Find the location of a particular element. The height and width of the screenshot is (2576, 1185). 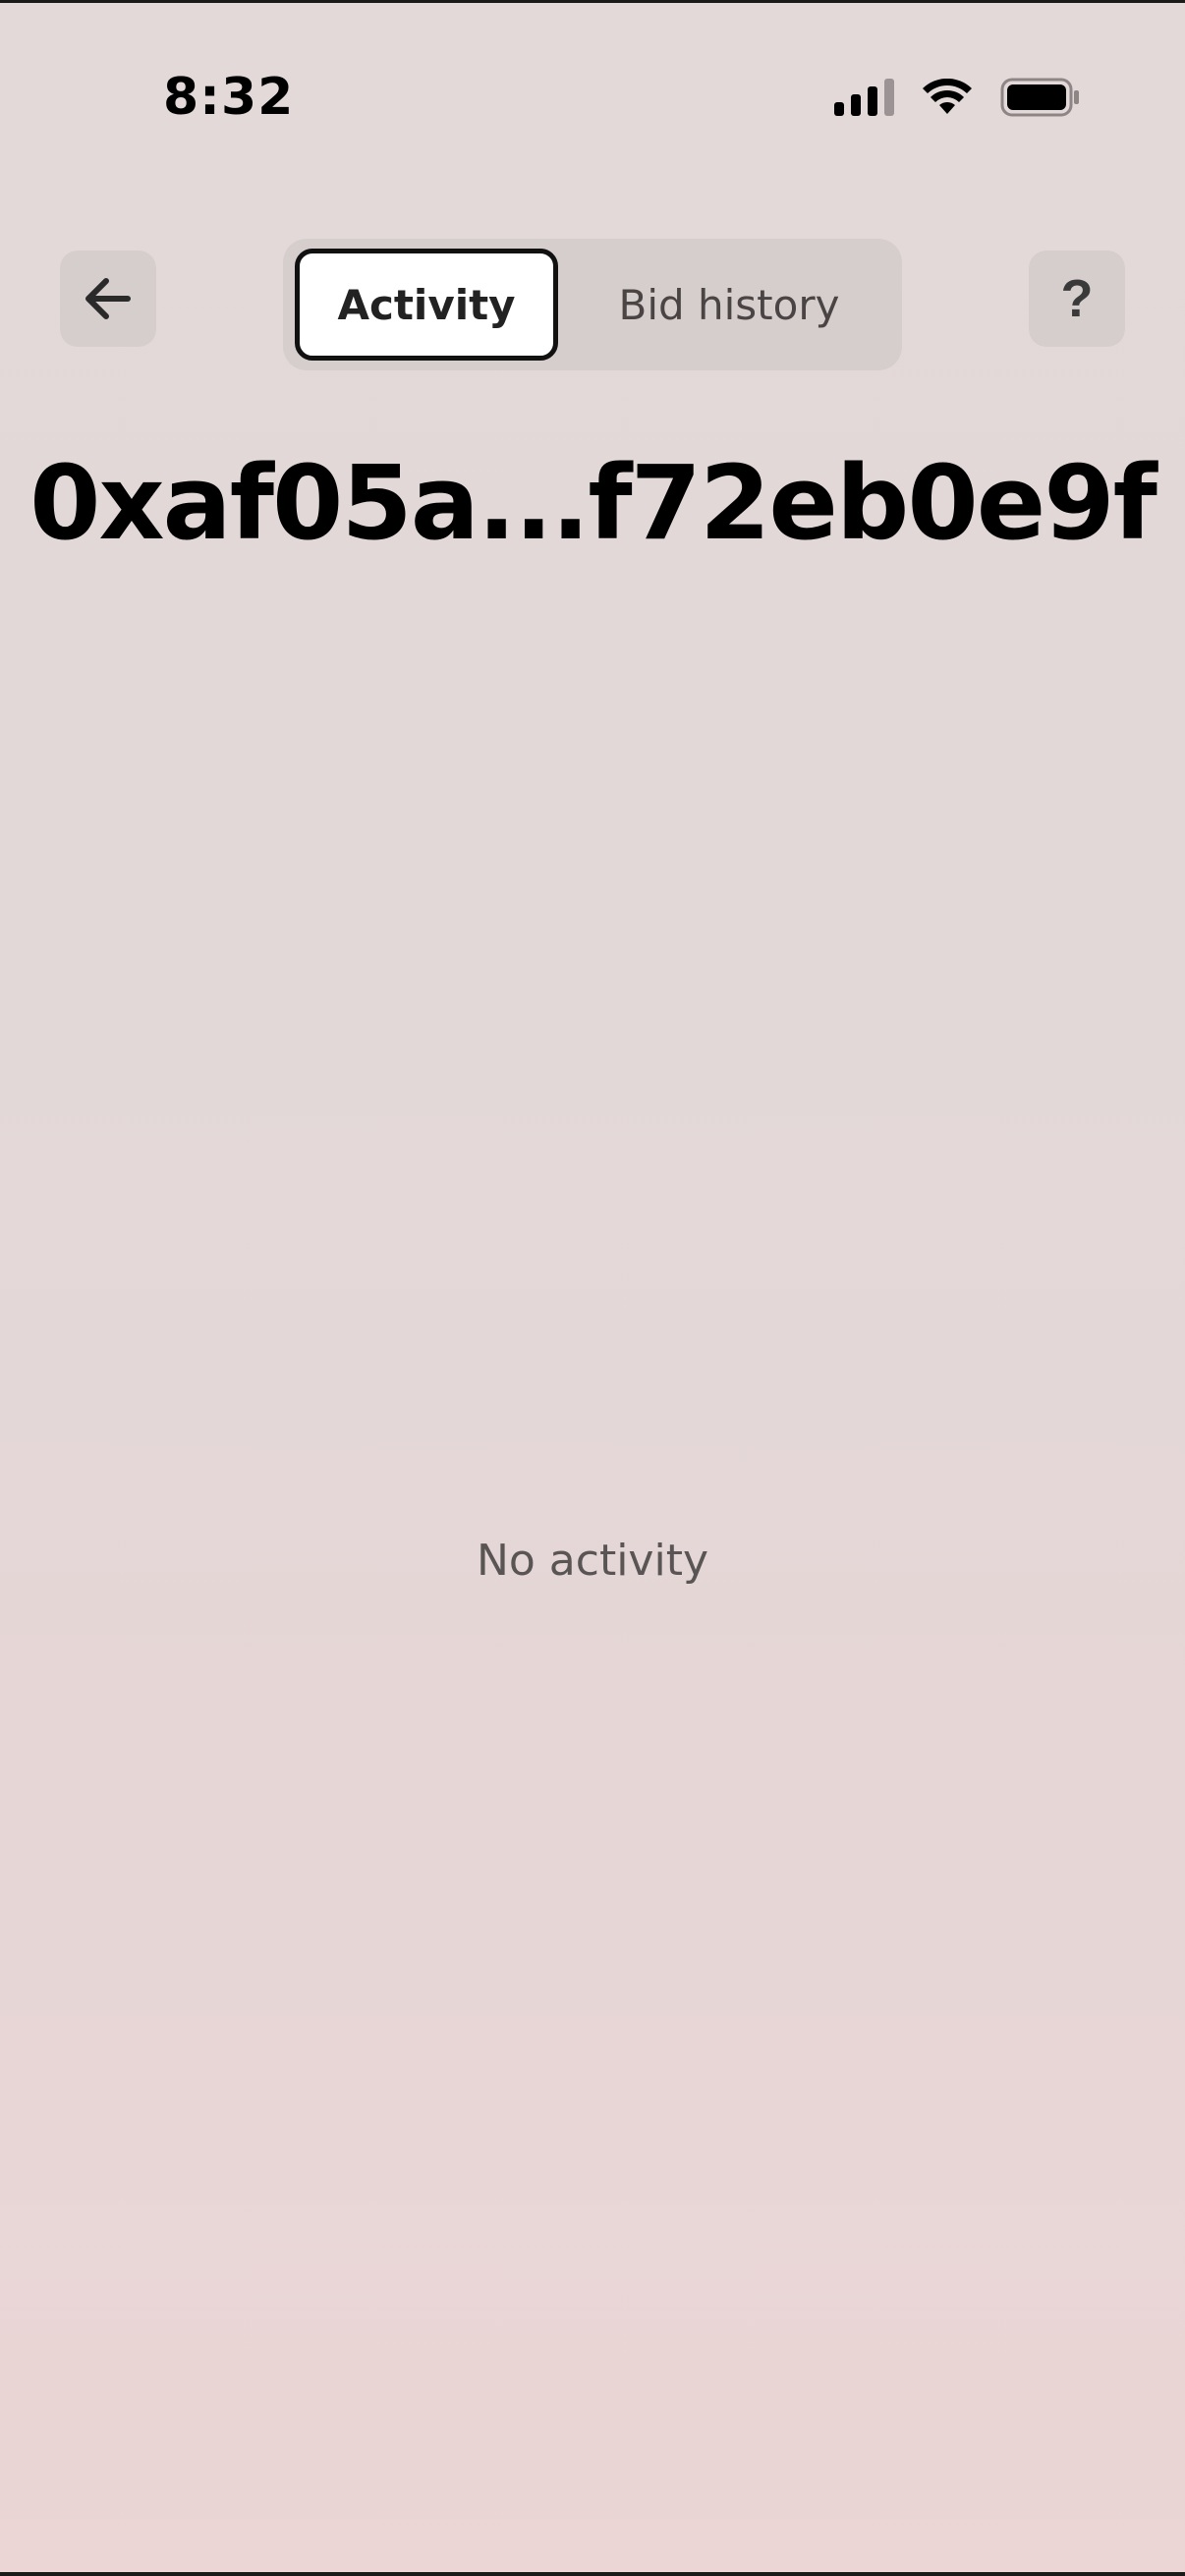

back-button is located at coordinates (108, 299).